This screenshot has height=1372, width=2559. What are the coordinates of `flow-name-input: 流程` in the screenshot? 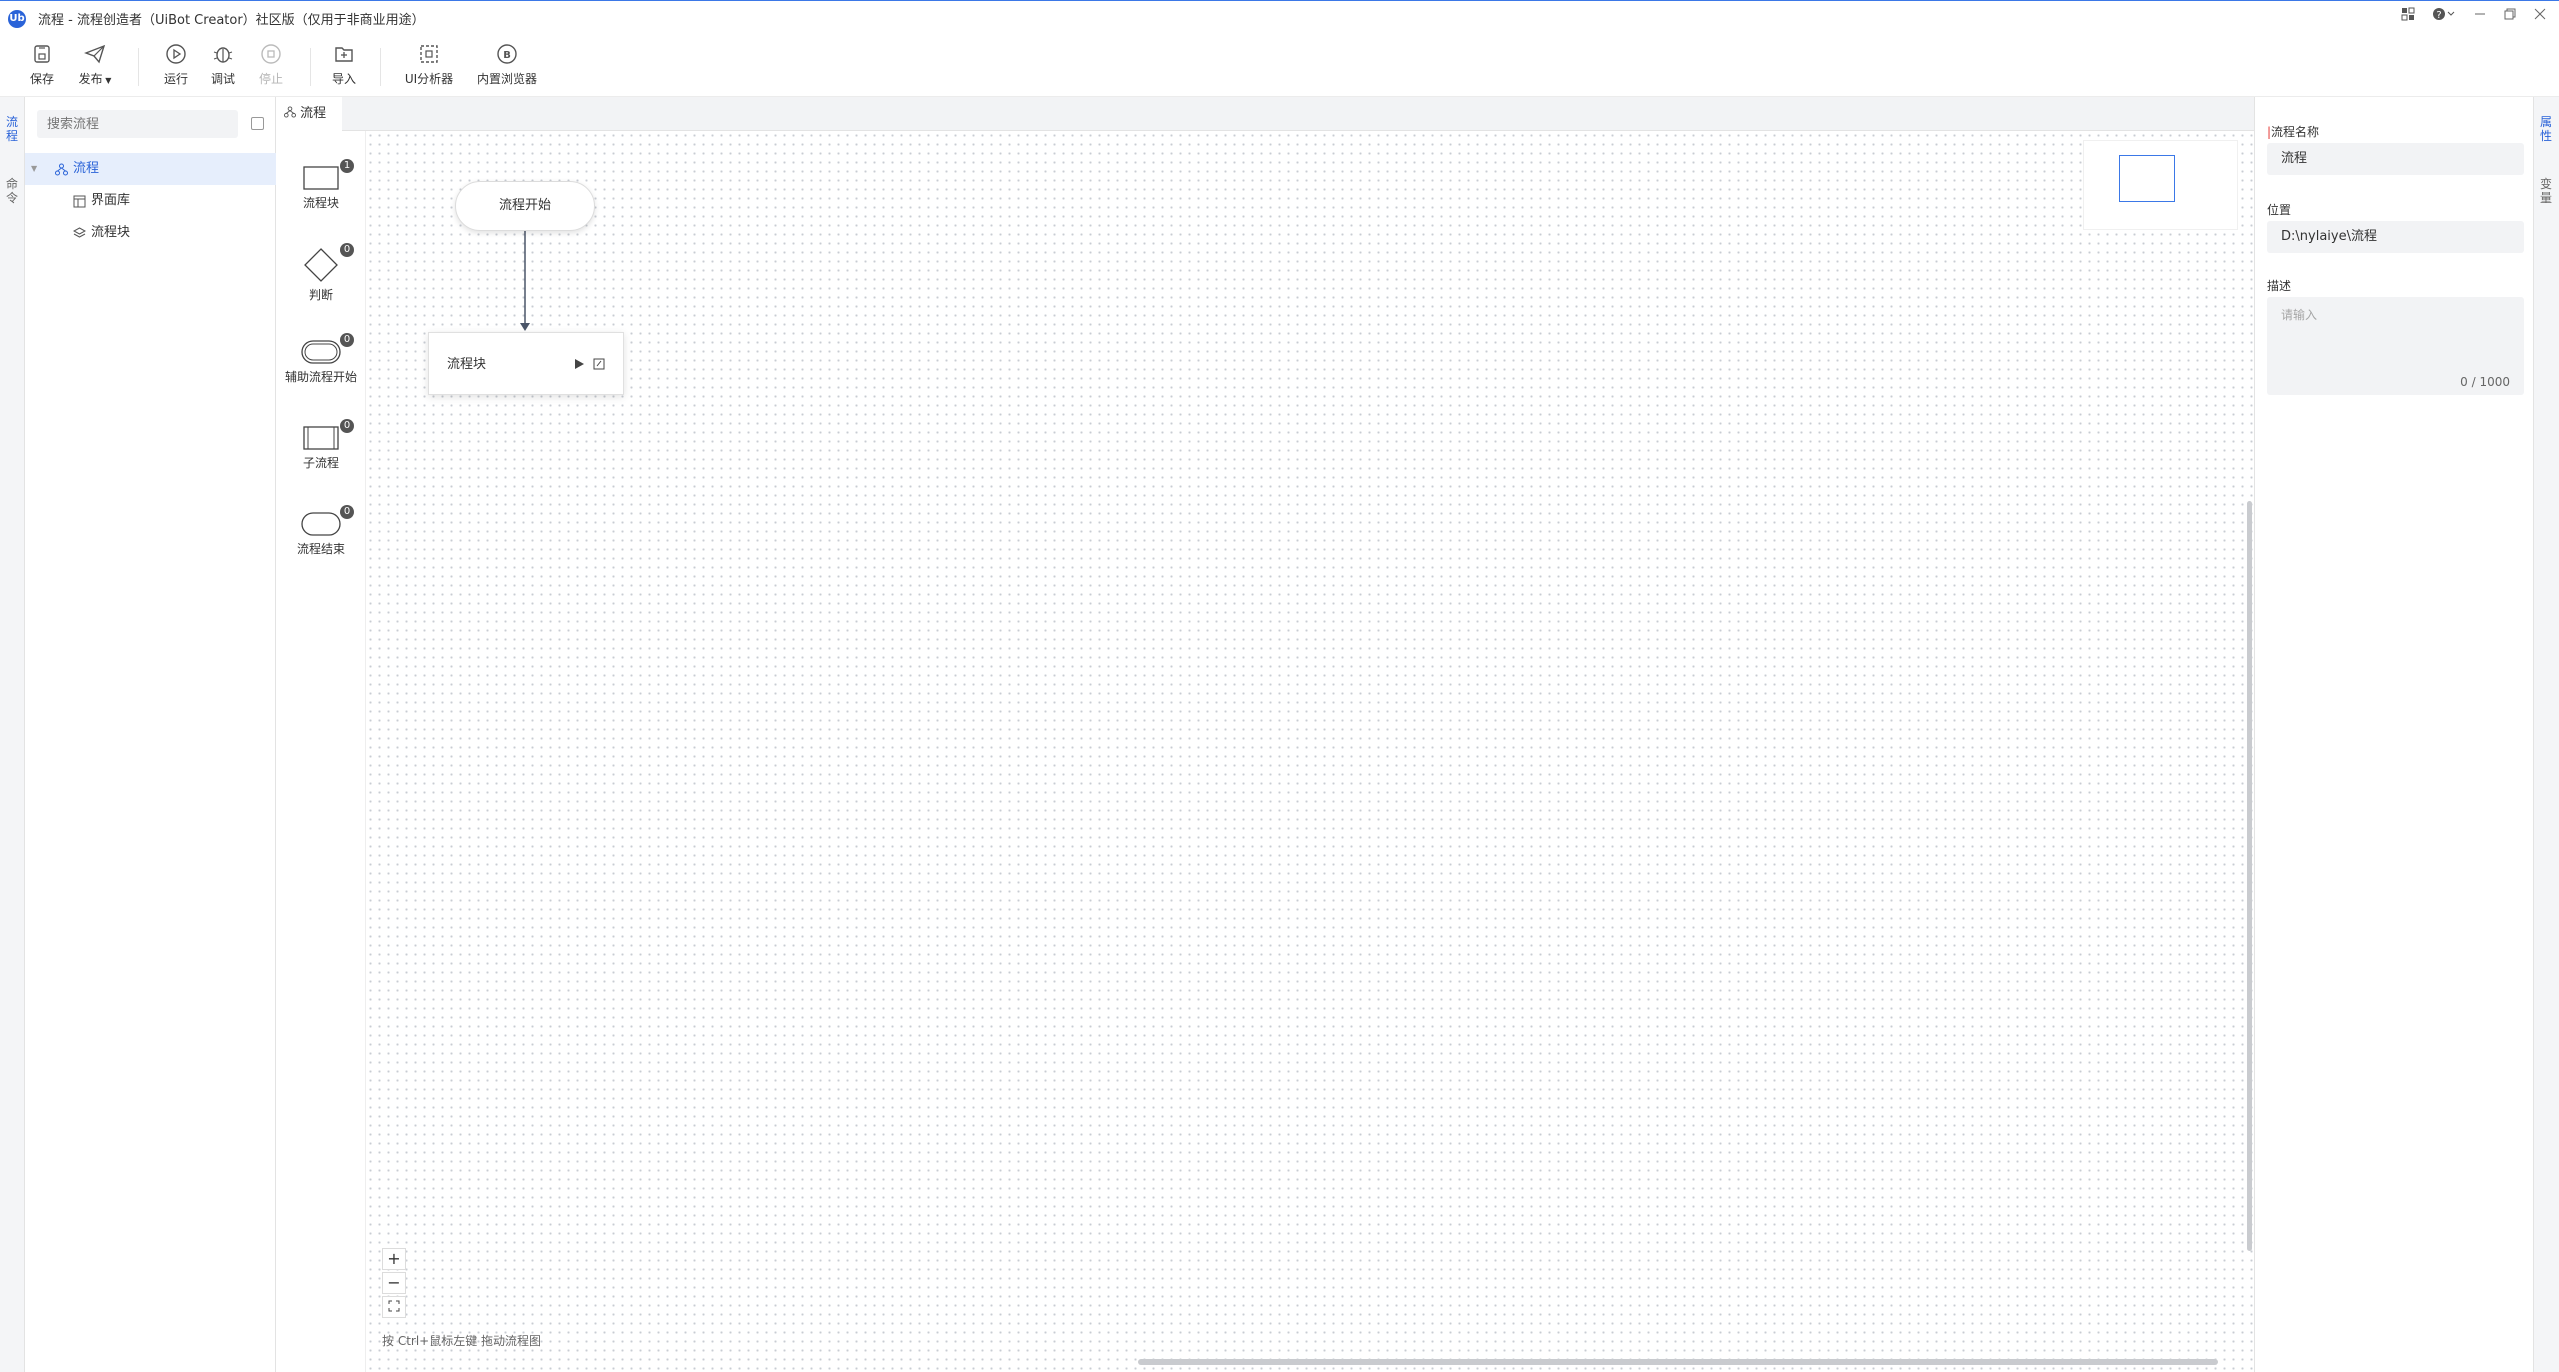 It's located at (2395, 159).